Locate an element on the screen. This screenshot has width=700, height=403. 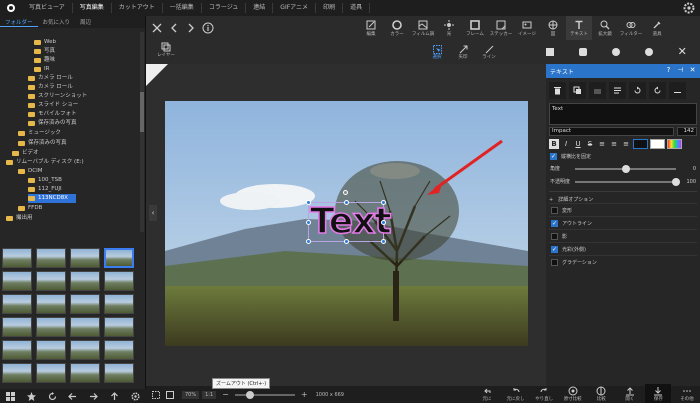
option-row: ✓ 光彩(外側) is located at coordinates (623, 248).